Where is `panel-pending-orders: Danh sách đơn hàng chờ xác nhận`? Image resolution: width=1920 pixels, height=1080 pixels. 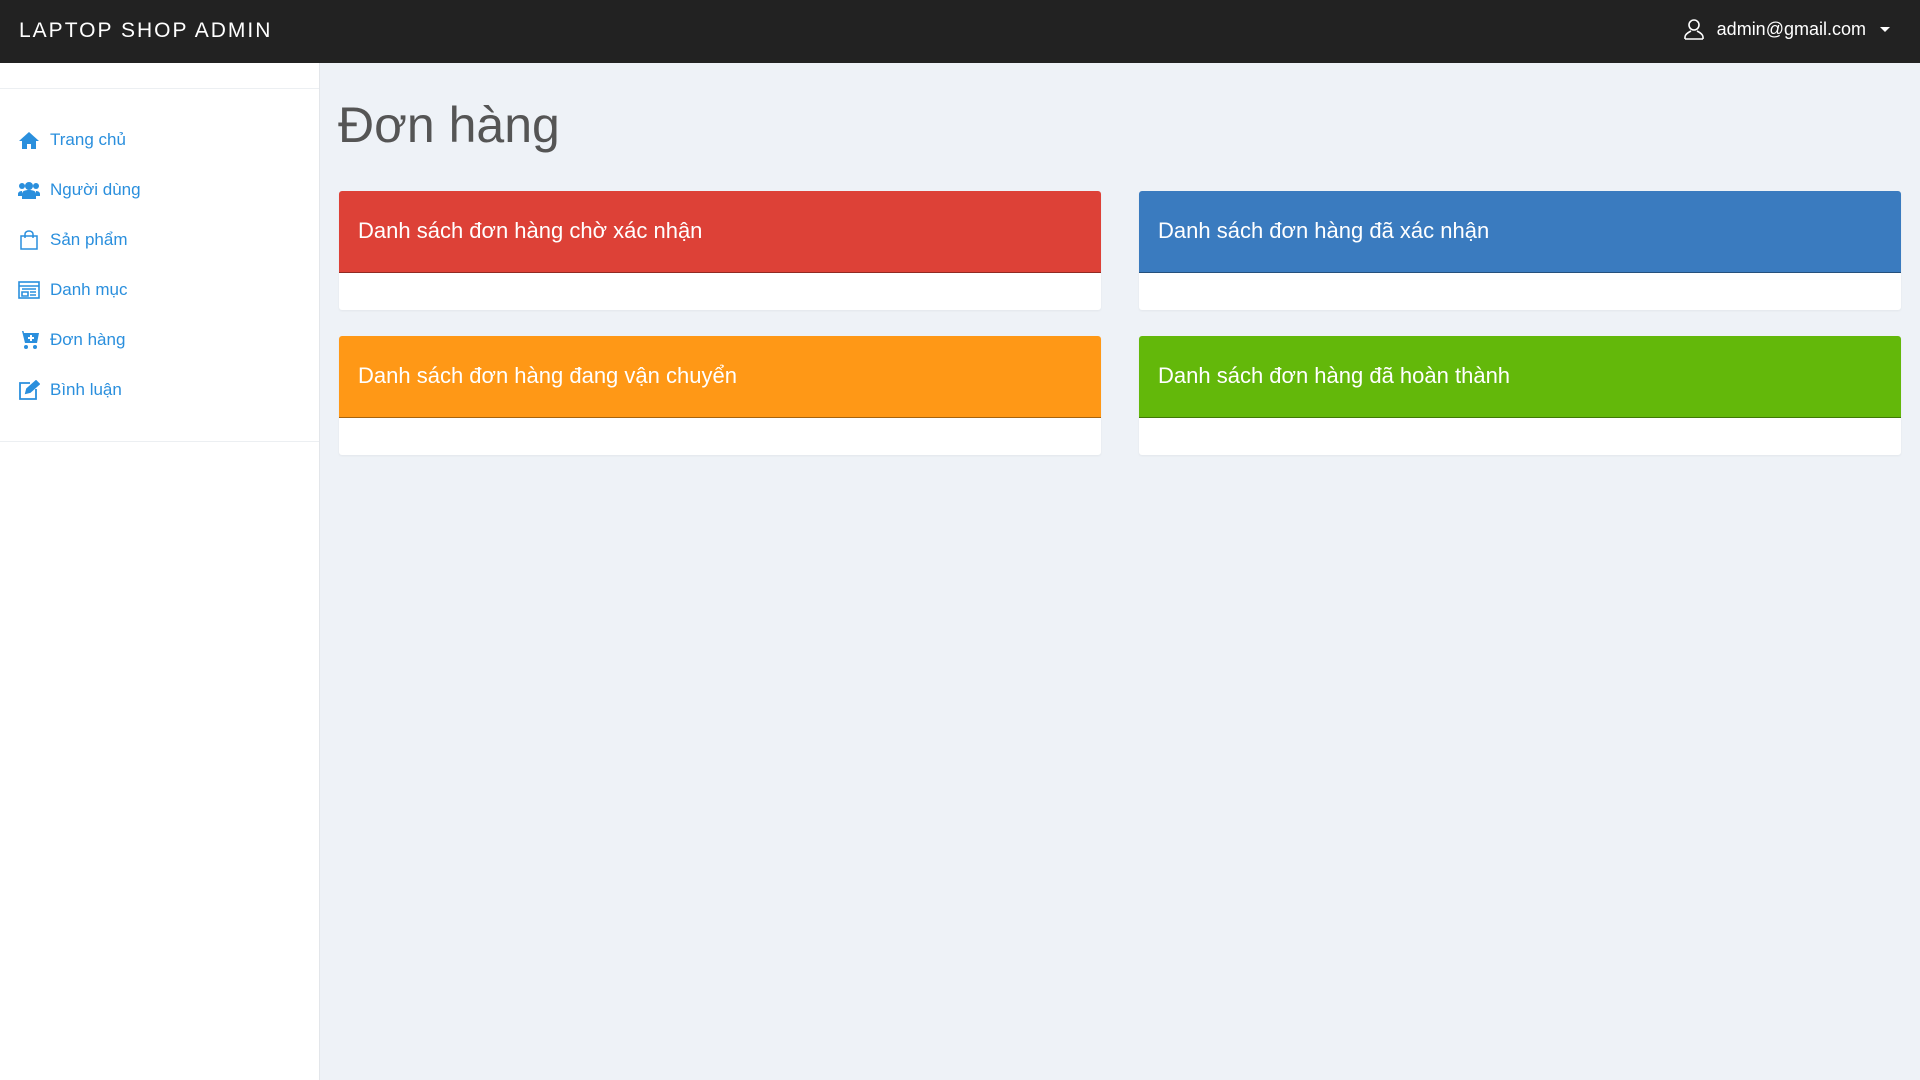 panel-pending-orders: Danh sách đơn hàng chờ xác nhận is located at coordinates (720, 250).